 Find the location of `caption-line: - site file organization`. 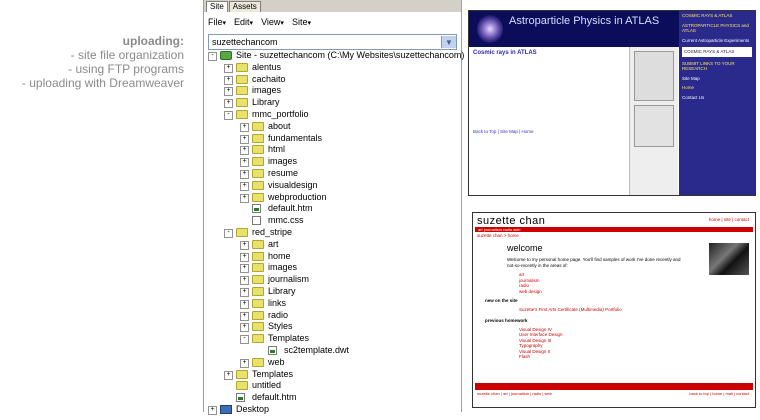

caption-line: - site file organization is located at coordinates (127, 55).